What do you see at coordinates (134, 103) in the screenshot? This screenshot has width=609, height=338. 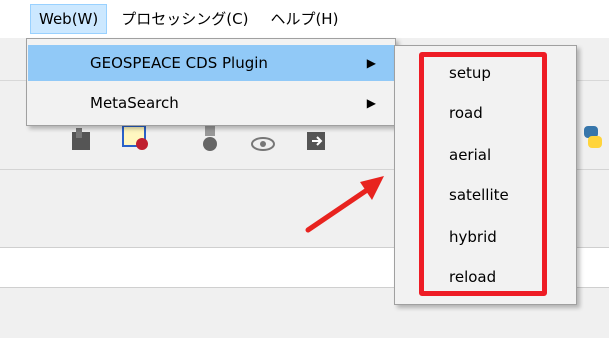 I see `menu-item-label: MetaSearch` at bounding box center [134, 103].